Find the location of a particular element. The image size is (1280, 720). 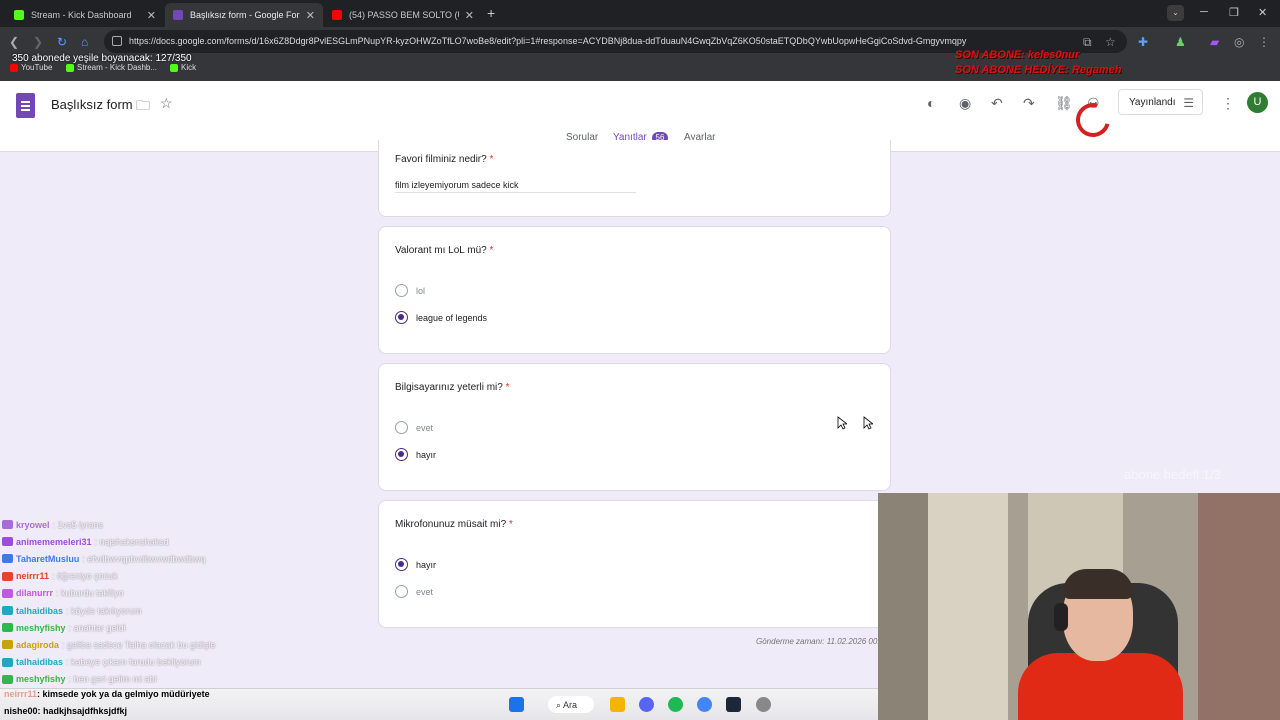

profile-extension-icon: ♟ is located at coordinates (1180, 42).